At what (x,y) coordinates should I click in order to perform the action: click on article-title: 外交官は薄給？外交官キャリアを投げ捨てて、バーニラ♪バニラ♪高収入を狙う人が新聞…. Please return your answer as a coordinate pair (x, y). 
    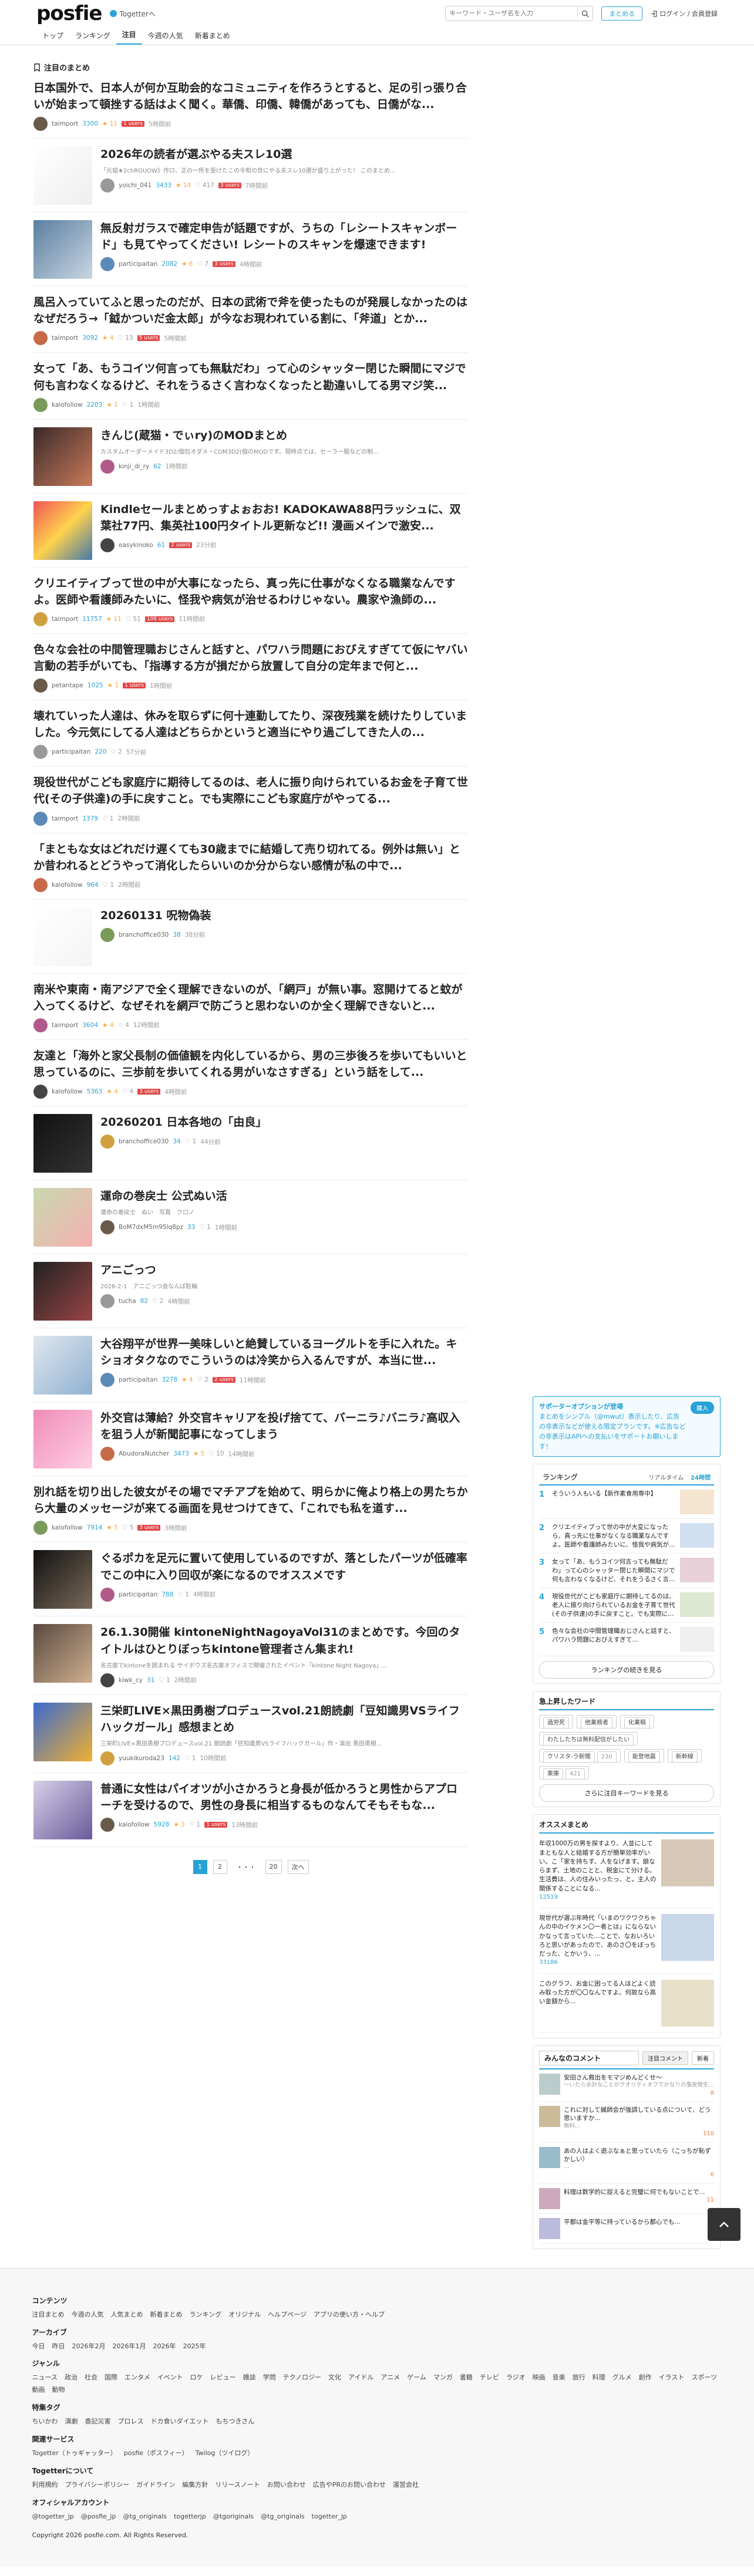
    Looking at the image, I should click on (284, 1426).